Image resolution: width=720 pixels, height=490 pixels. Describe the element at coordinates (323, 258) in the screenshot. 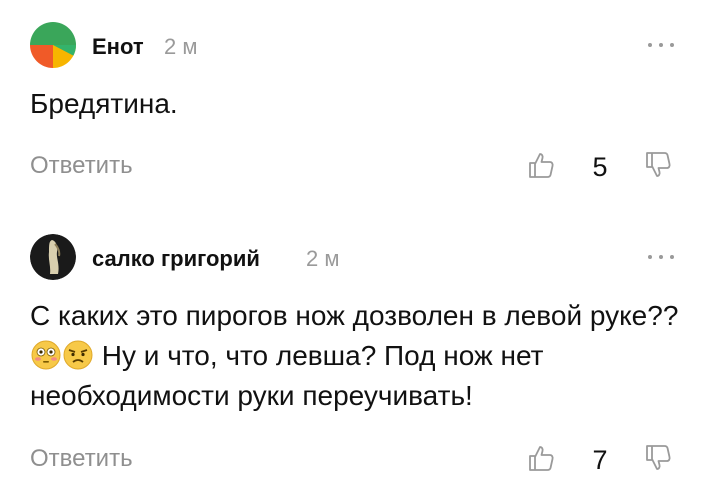

I see `comment-time: 2 м` at that location.